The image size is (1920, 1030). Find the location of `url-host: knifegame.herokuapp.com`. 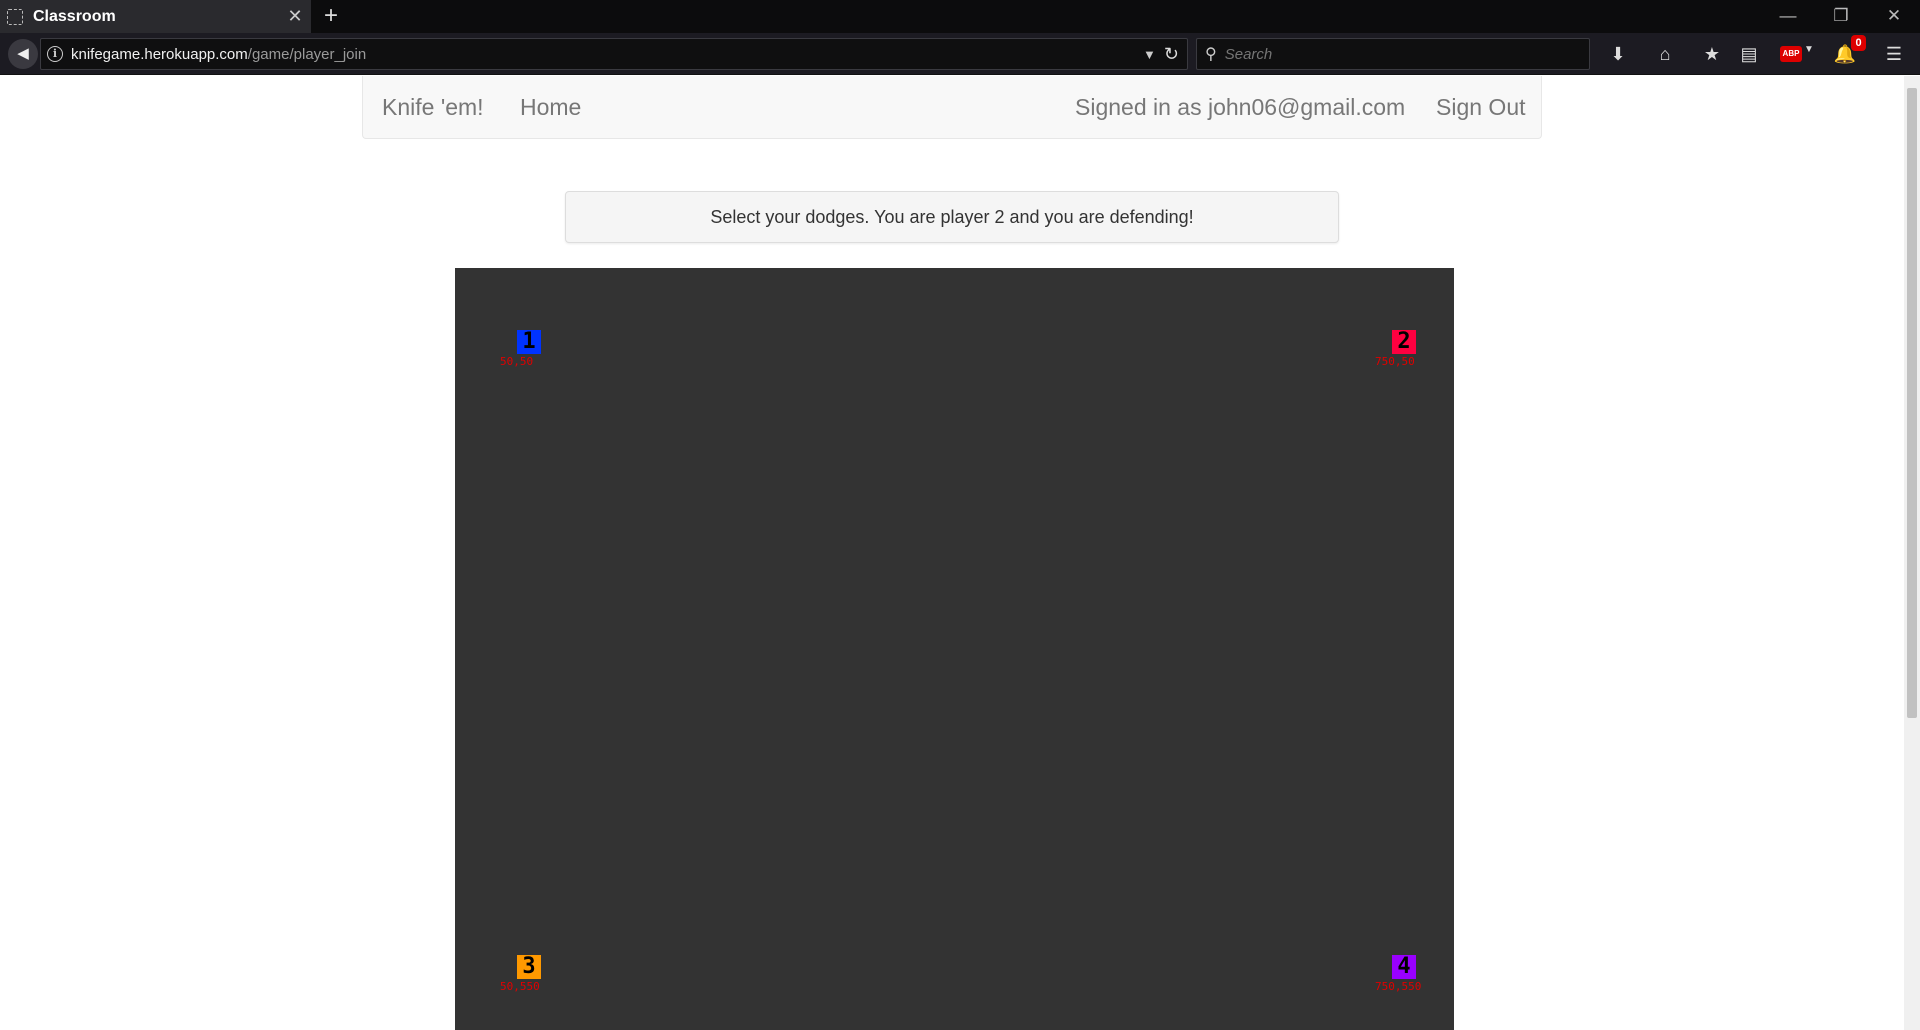

url-host: knifegame.herokuapp.com is located at coordinates (159, 54).